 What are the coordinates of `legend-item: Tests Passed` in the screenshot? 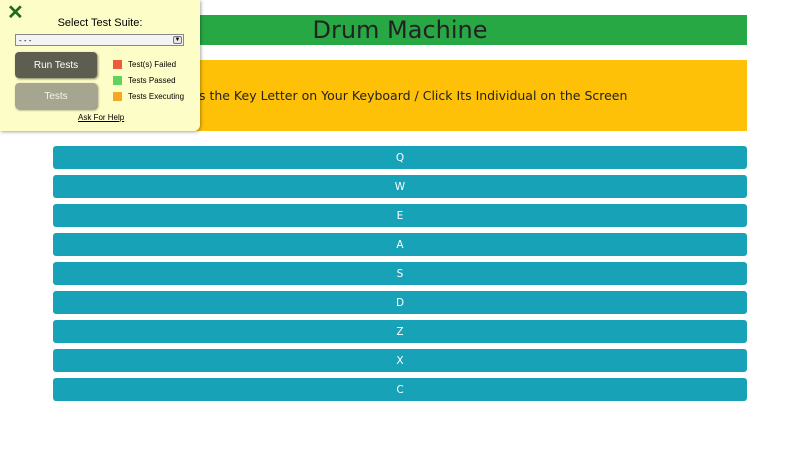 It's located at (148, 80).